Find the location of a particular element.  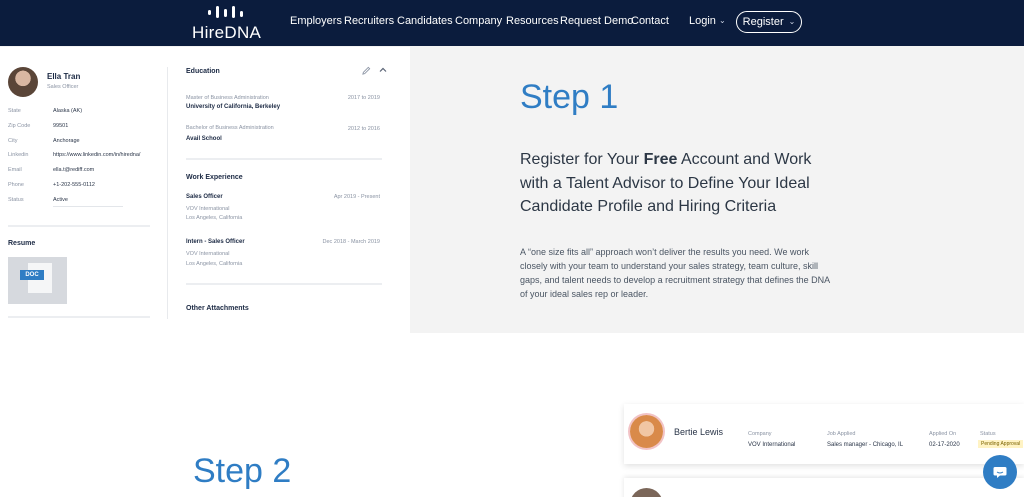

applied-on-label: Applied On is located at coordinates (943, 434).